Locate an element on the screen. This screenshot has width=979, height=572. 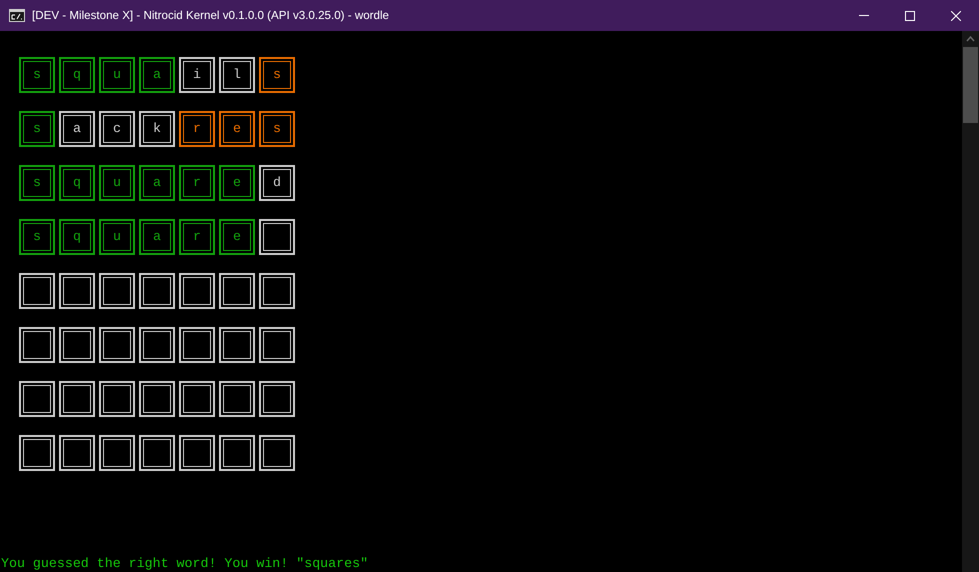
scroll-up-icon is located at coordinates (970, 39).